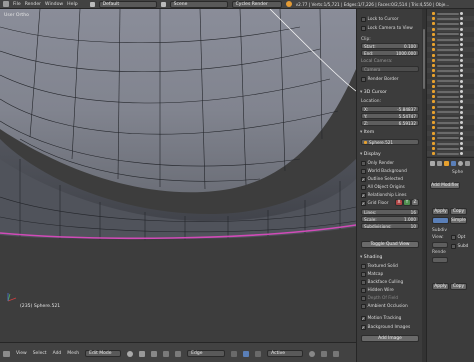 Image resolution: width=474 pixels, height=362 pixels. What do you see at coordinates (72, 4) in the screenshot?
I see `menu-help: Help` at bounding box center [72, 4].